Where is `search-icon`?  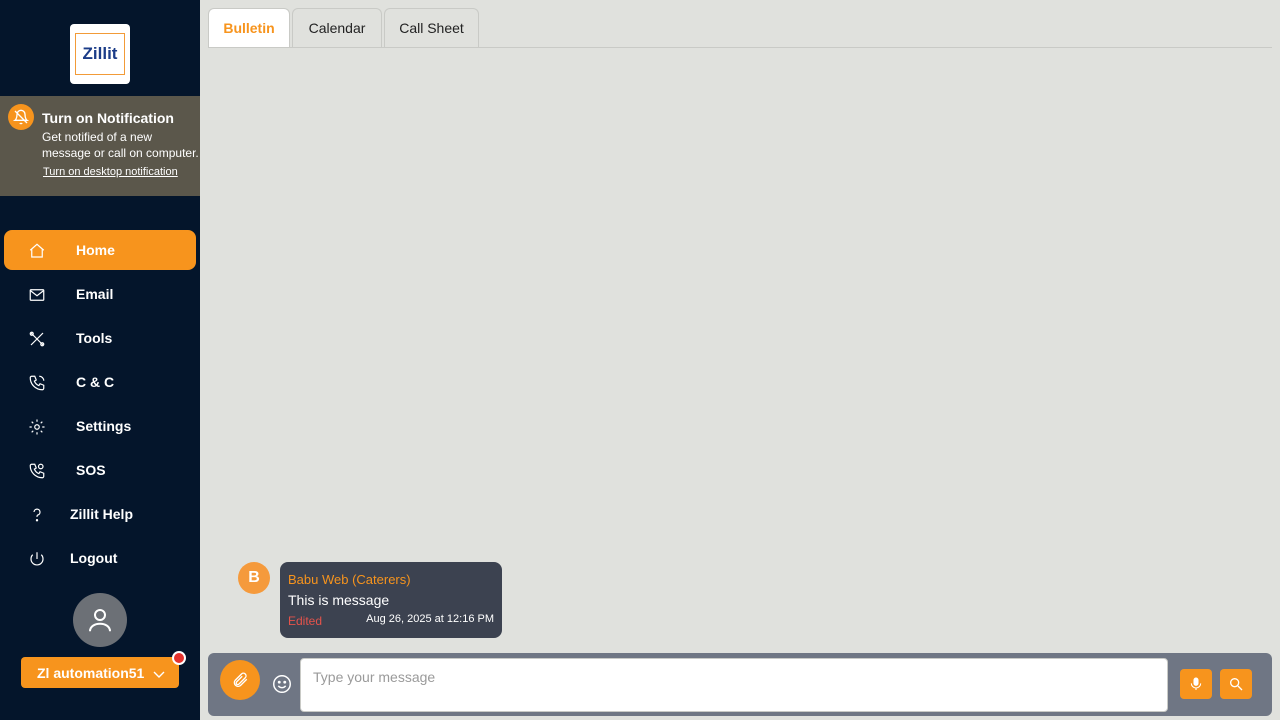
search-icon is located at coordinates (1236, 684).